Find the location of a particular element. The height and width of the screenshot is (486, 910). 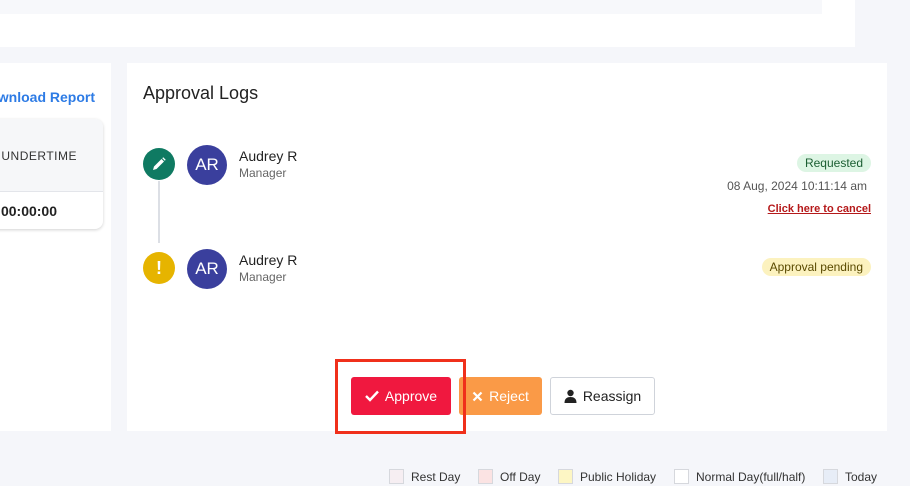

legend-item-normal-day: Normal Day(full/half) is located at coordinates (739, 476).